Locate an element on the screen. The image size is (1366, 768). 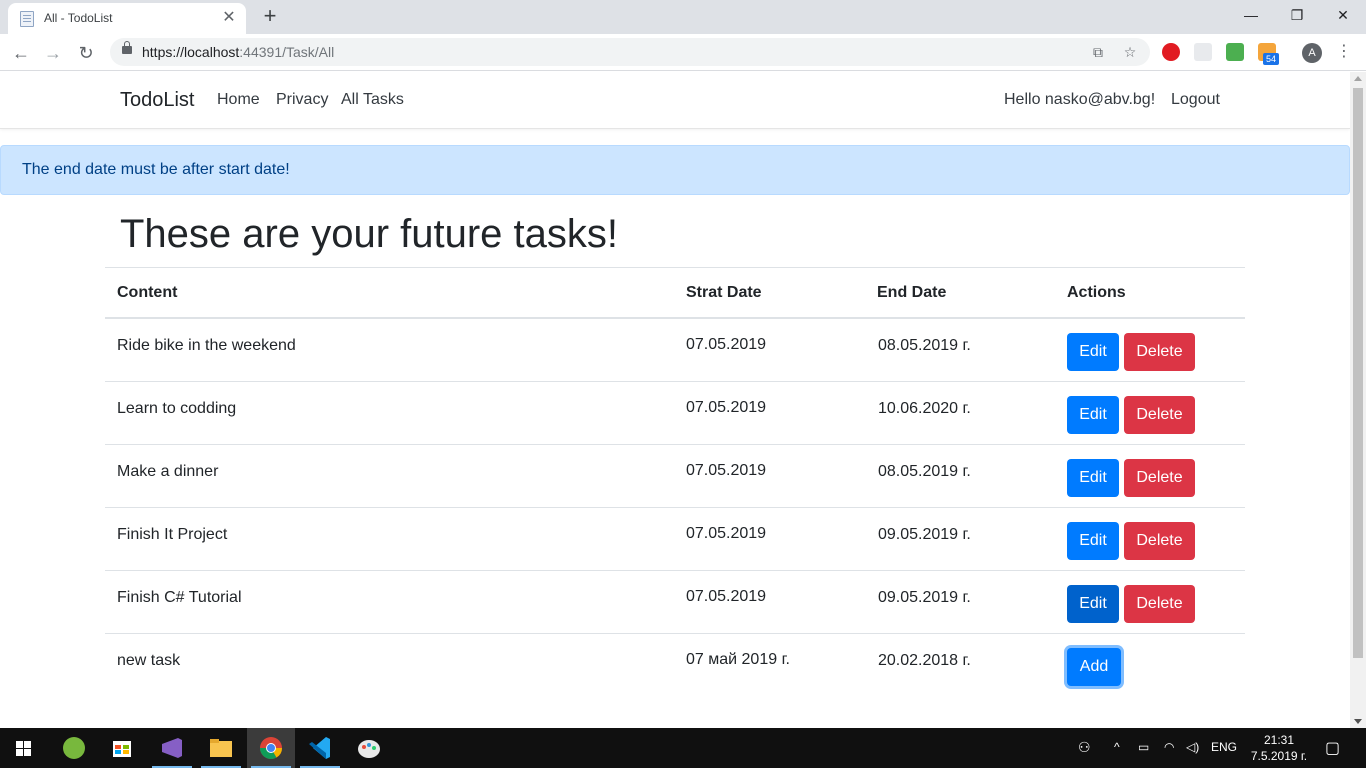
cors-extension-icon is located at coordinates (1235, 52).